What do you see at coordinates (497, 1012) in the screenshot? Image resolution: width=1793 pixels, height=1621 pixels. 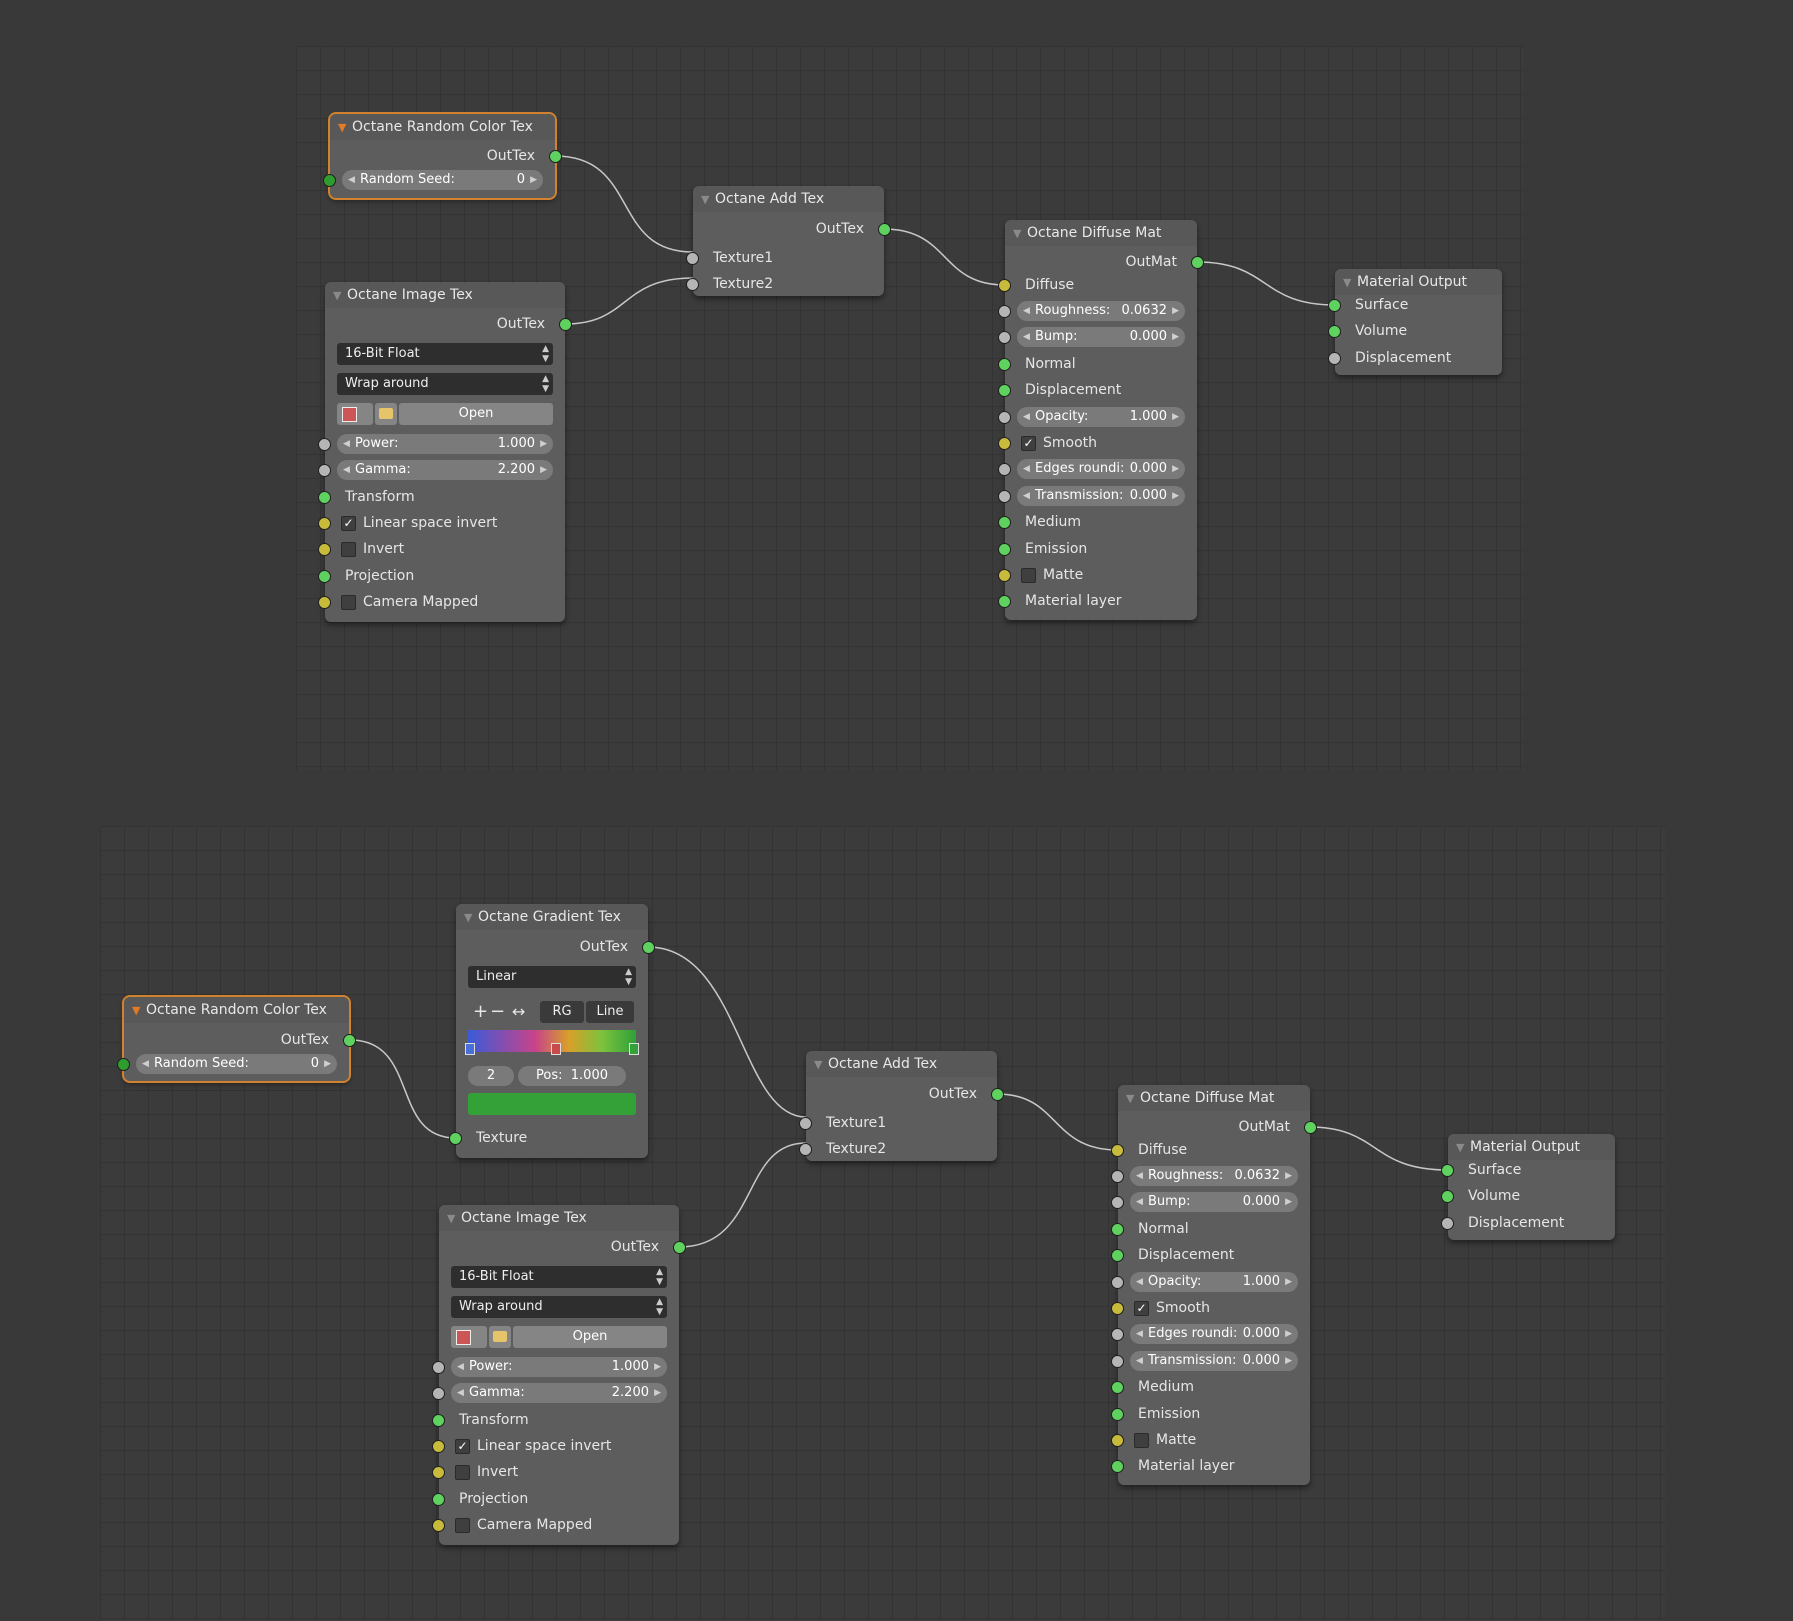 I see `remove-stop-icon: −` at bounding box center [497, 1012].